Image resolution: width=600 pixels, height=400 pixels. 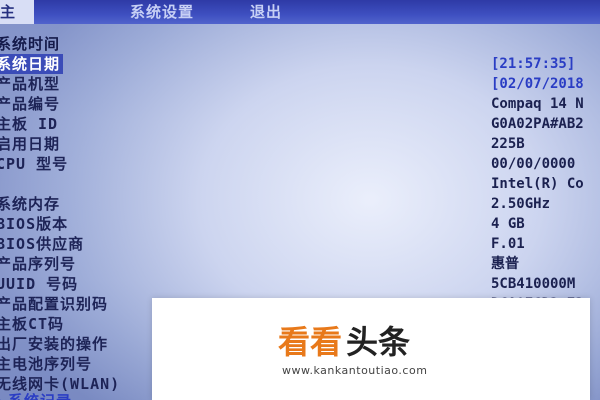 I want to click on info-label: BIOS供应商, so click(x=42, y=244).